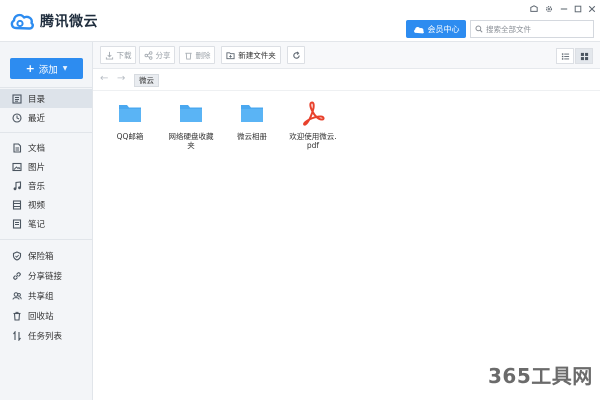 Image resolution: width=600 pixels, height=400 pixels. I want to click on download-button: 下载, so click(118, 55).